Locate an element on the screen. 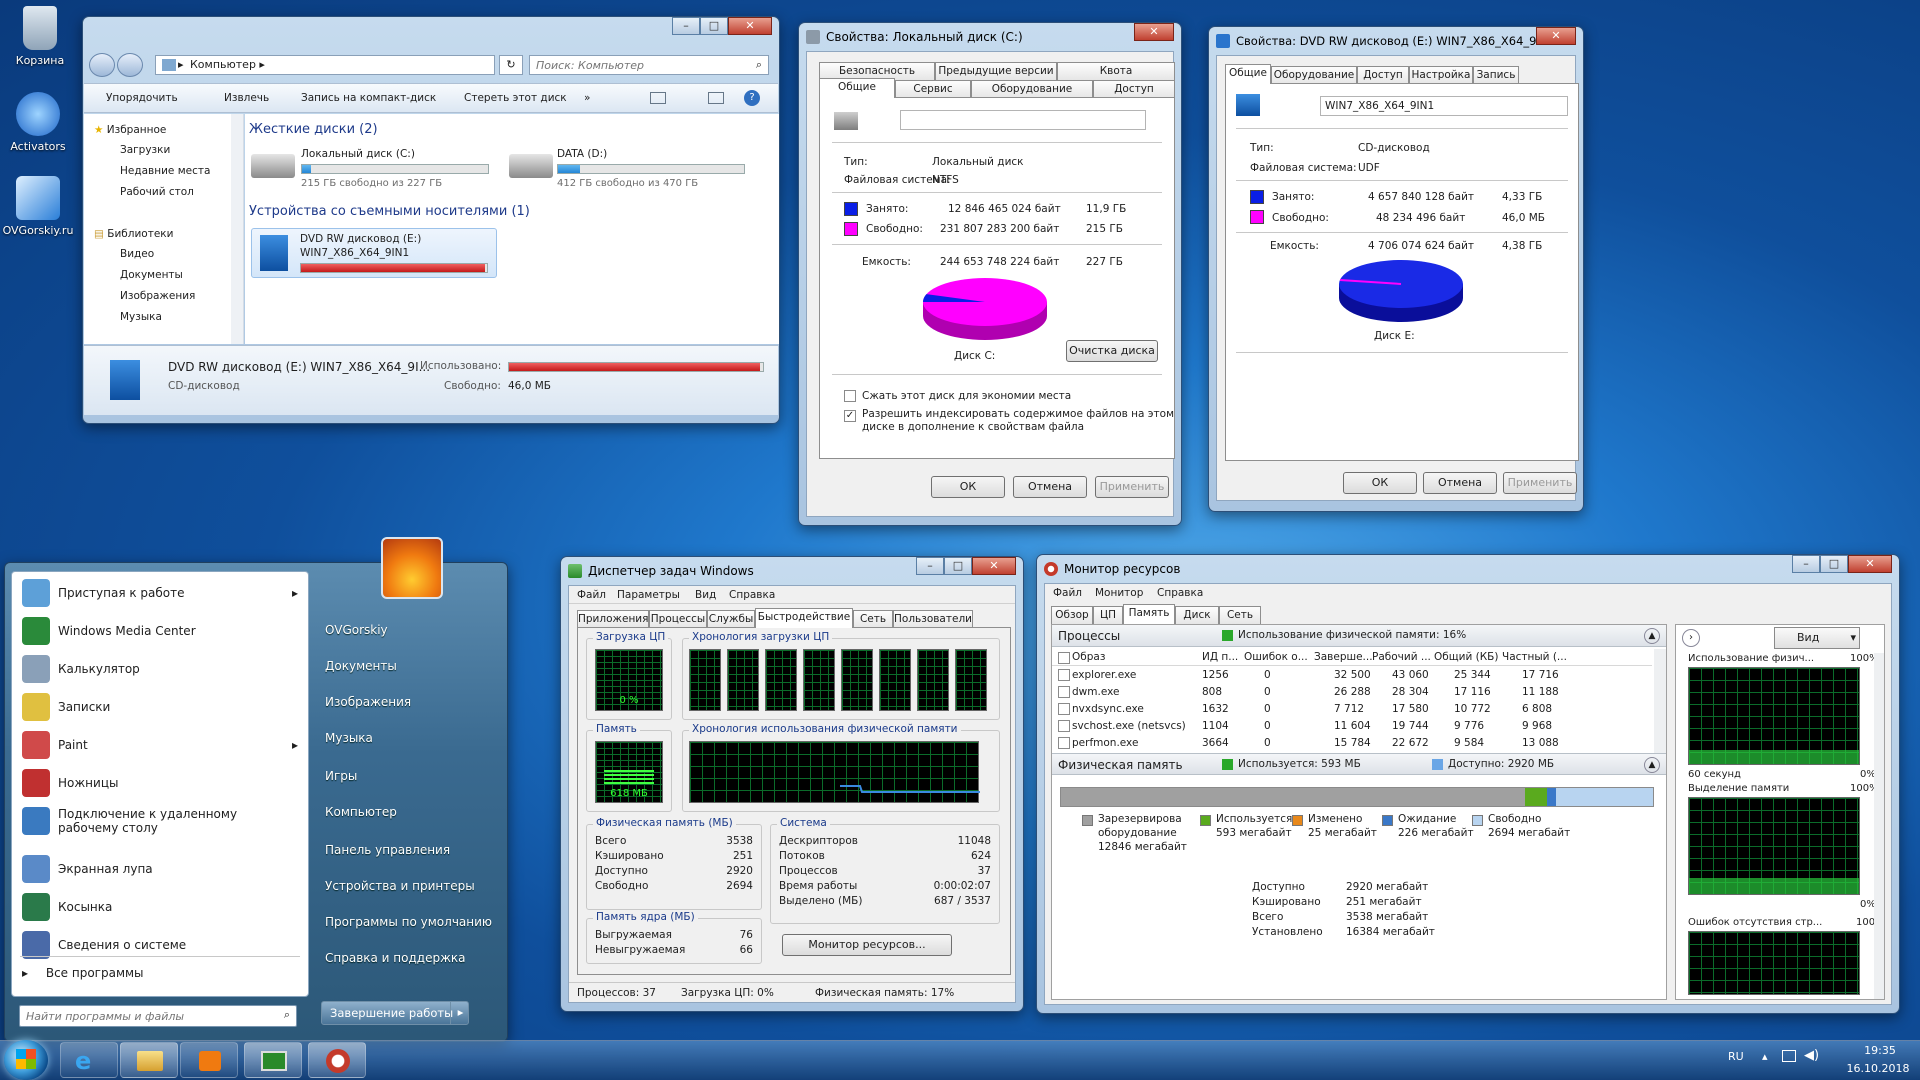  tab-customize: Настройка is located at coordinates (1441, 75).